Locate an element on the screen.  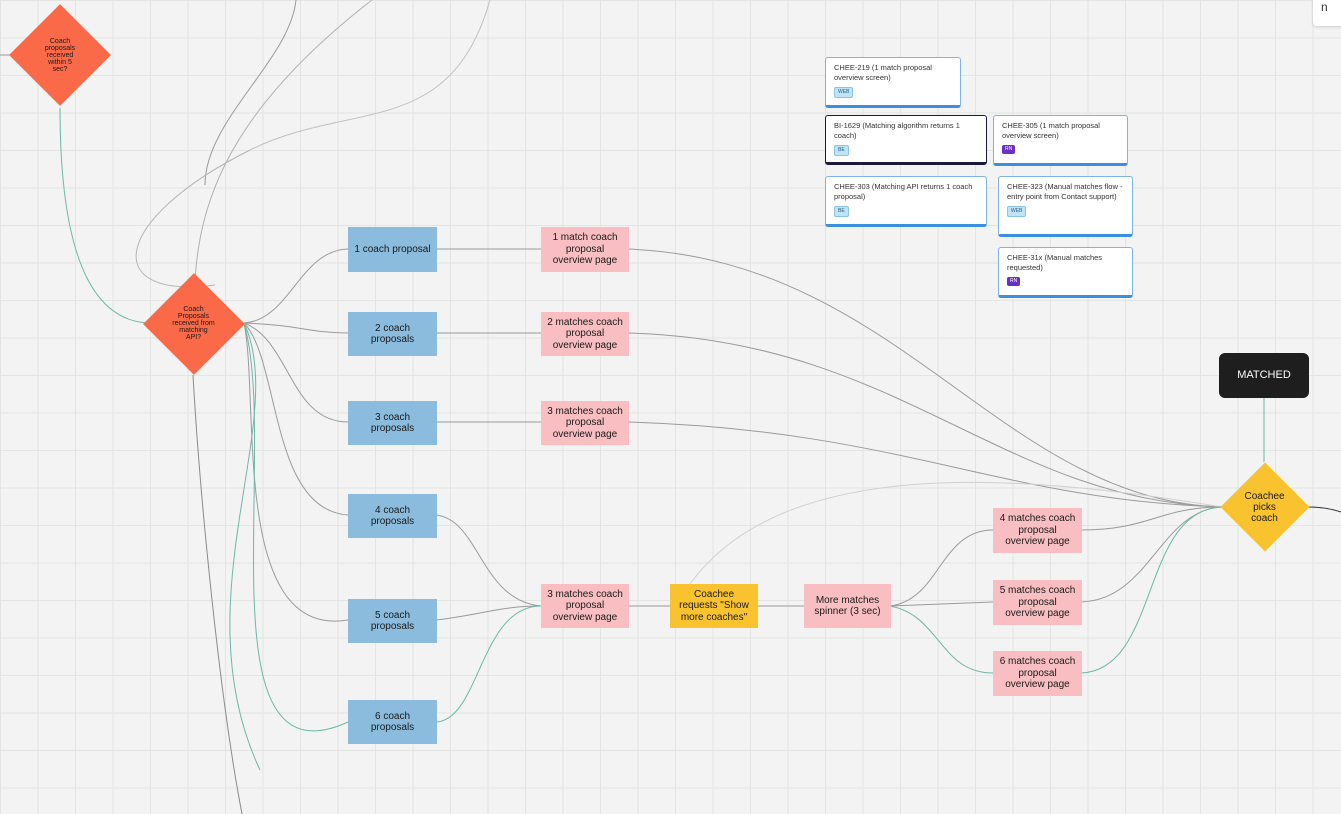
decision-label: Coachee picks coach is located at coordinates (1264, 507).